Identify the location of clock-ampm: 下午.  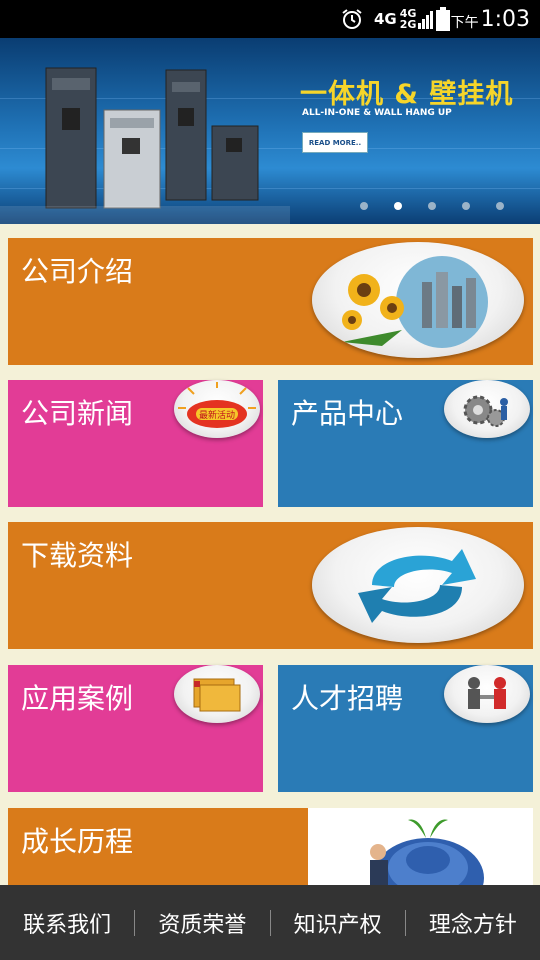
(464, 23).